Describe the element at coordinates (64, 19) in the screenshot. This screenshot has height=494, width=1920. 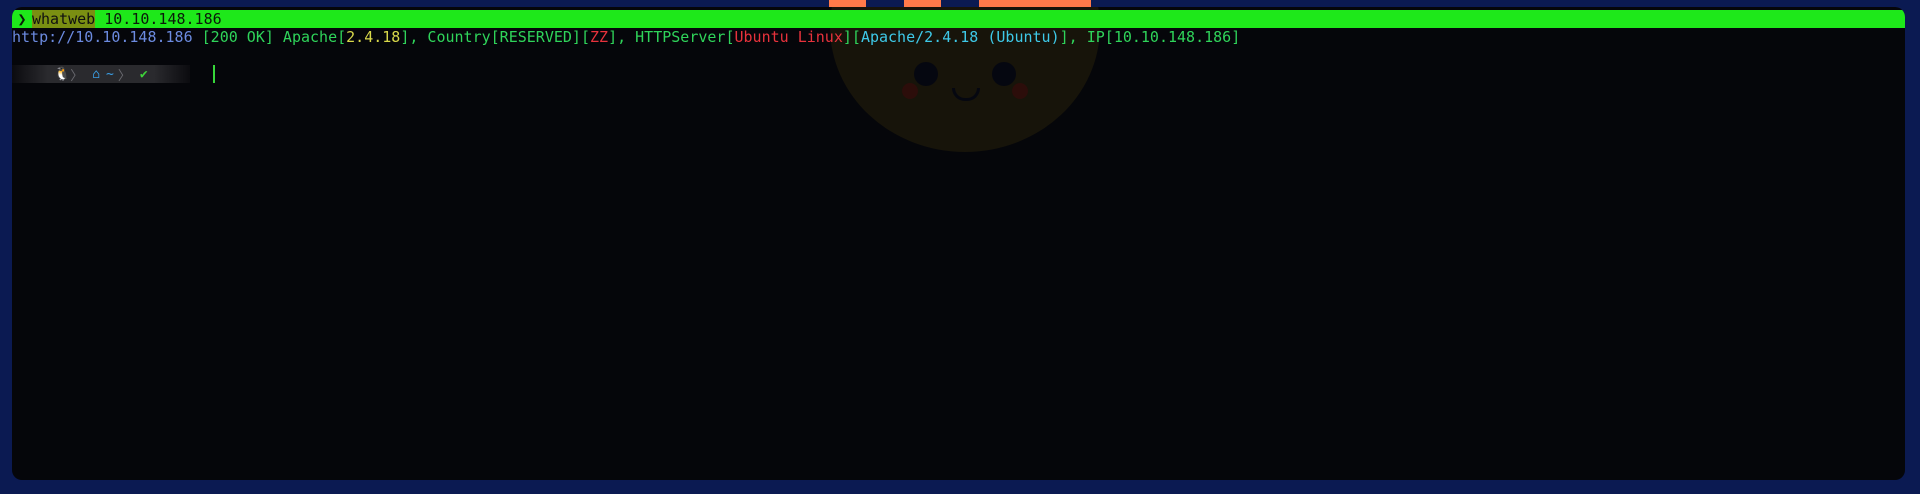
I see `command-program: whatweb` at that location.